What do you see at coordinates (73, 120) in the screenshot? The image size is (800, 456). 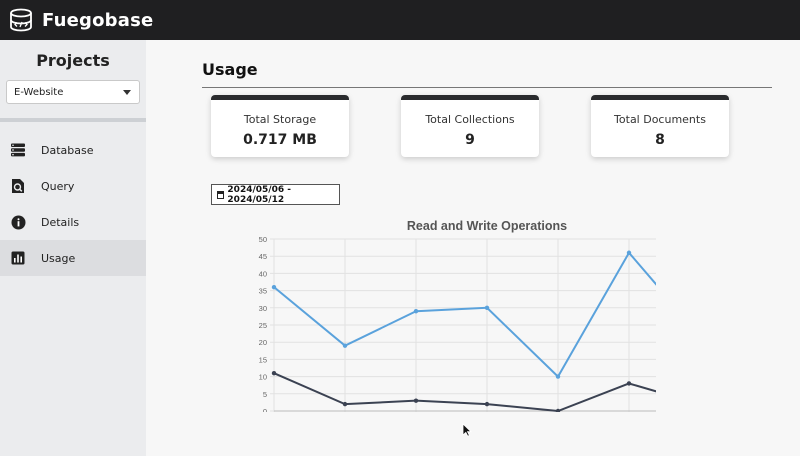 I see `sidebar-divider` at bounding box center [73, 120].